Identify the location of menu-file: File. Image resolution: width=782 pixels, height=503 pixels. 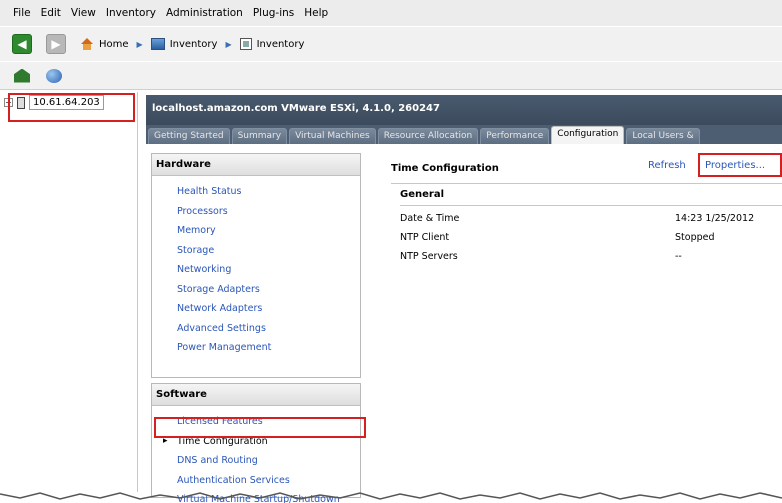
(22, 13).